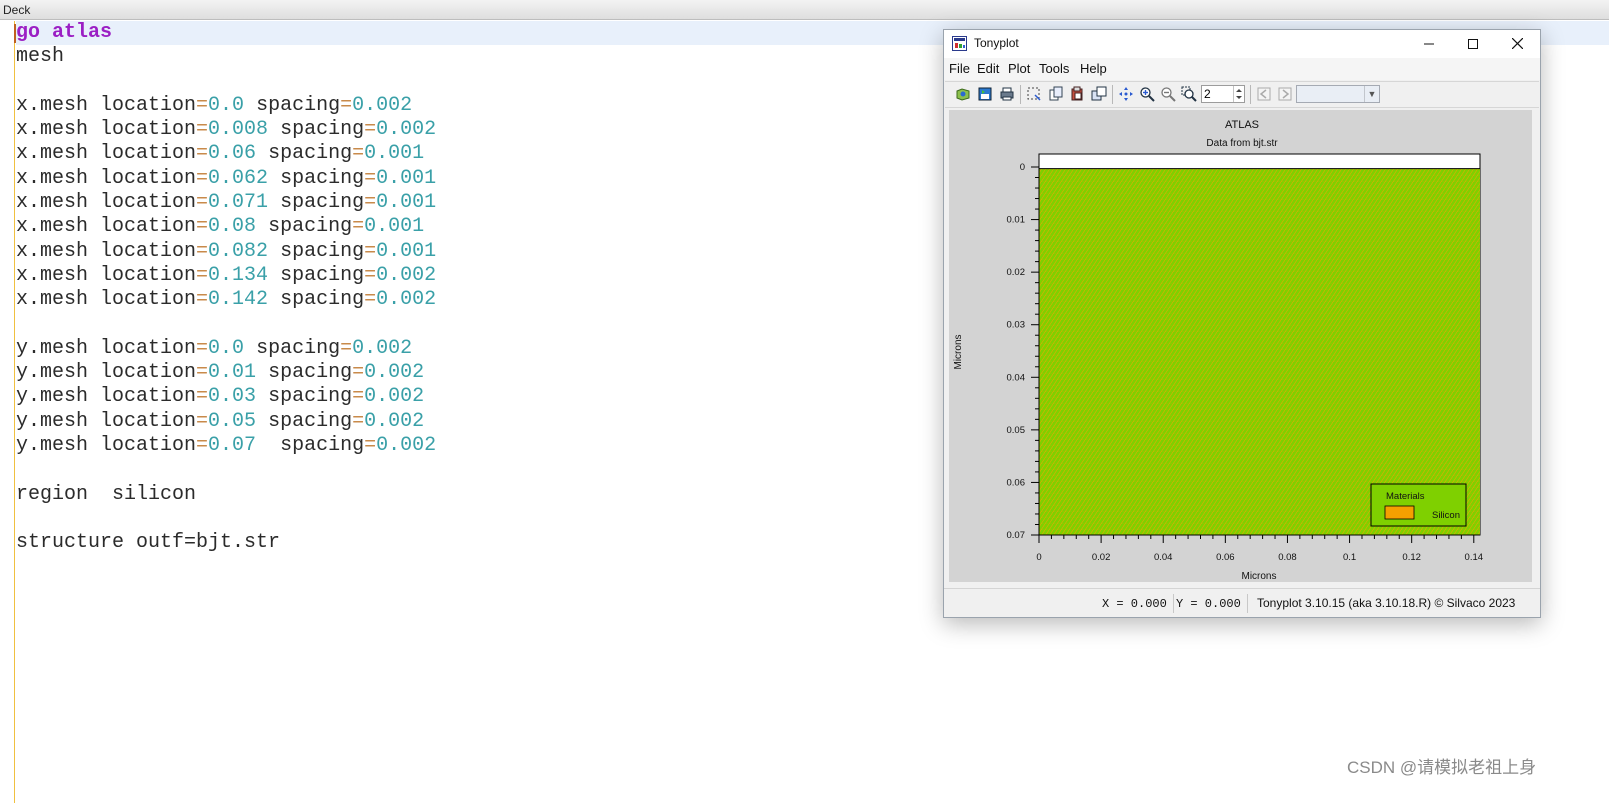 The height and width of the screenshot is (803, 1609). I want to click on previous-plot-icon, so click(1264, 94).